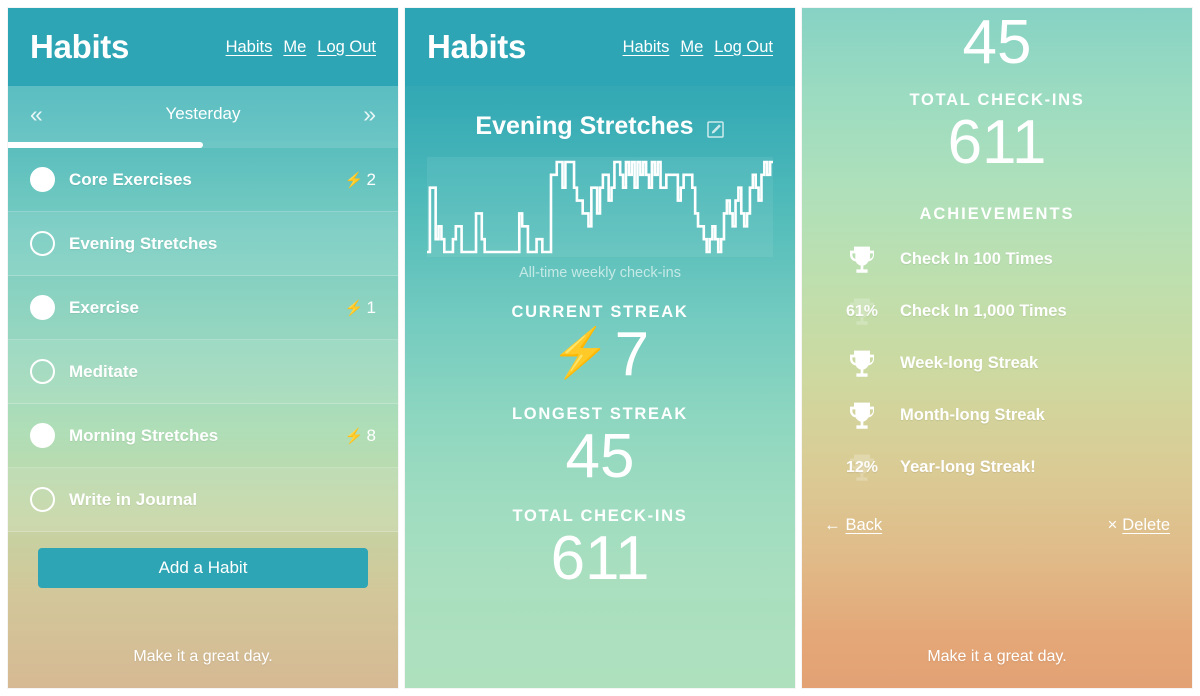 The height and width of the screenshot is (696, 1200). What do you see at coordinates (104, 307) in the screenshot?
I see `habit-name: Exercise` at bounding box center [104, 307].